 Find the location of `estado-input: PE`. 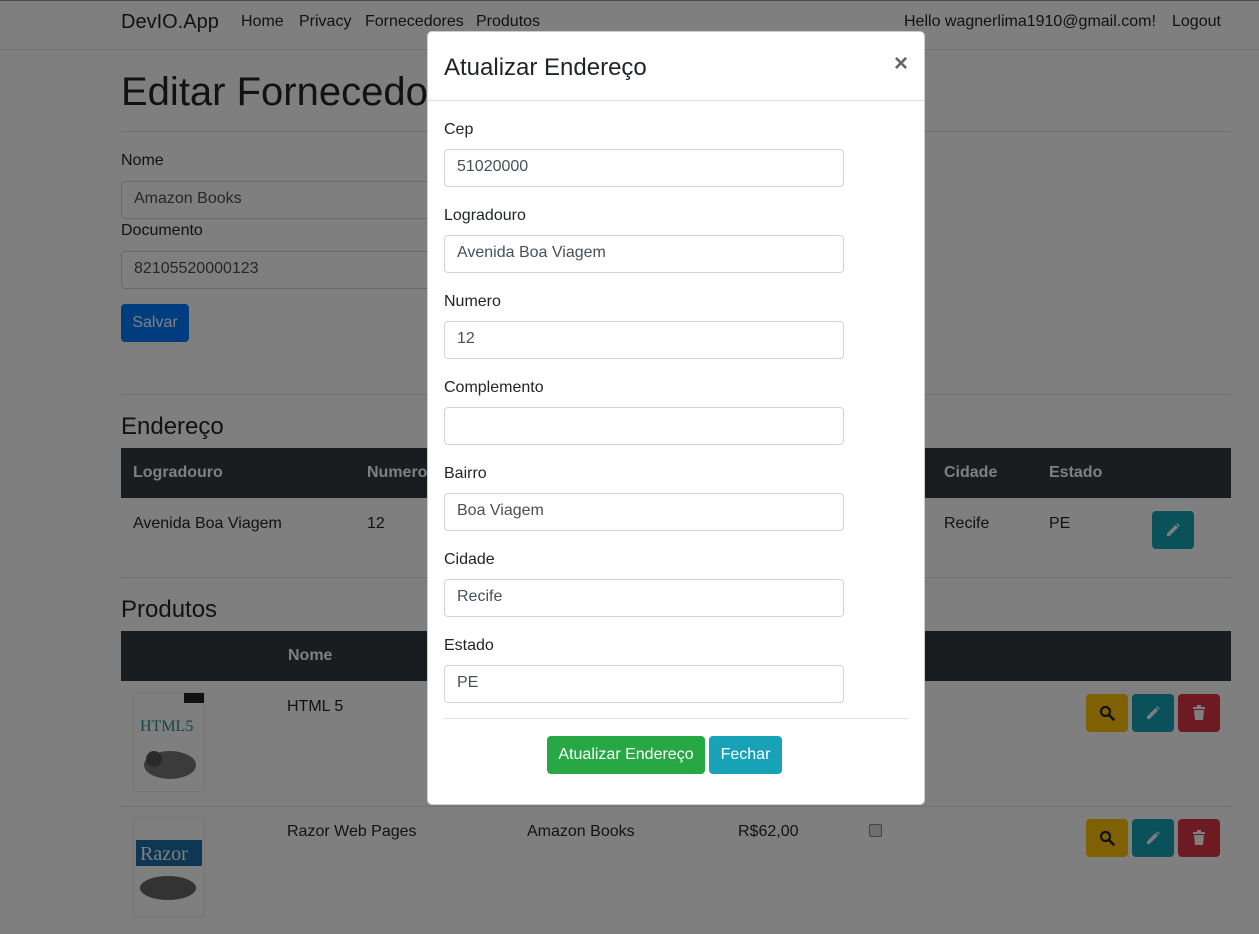

estado-input: PE is located at coordinates (644, 684).